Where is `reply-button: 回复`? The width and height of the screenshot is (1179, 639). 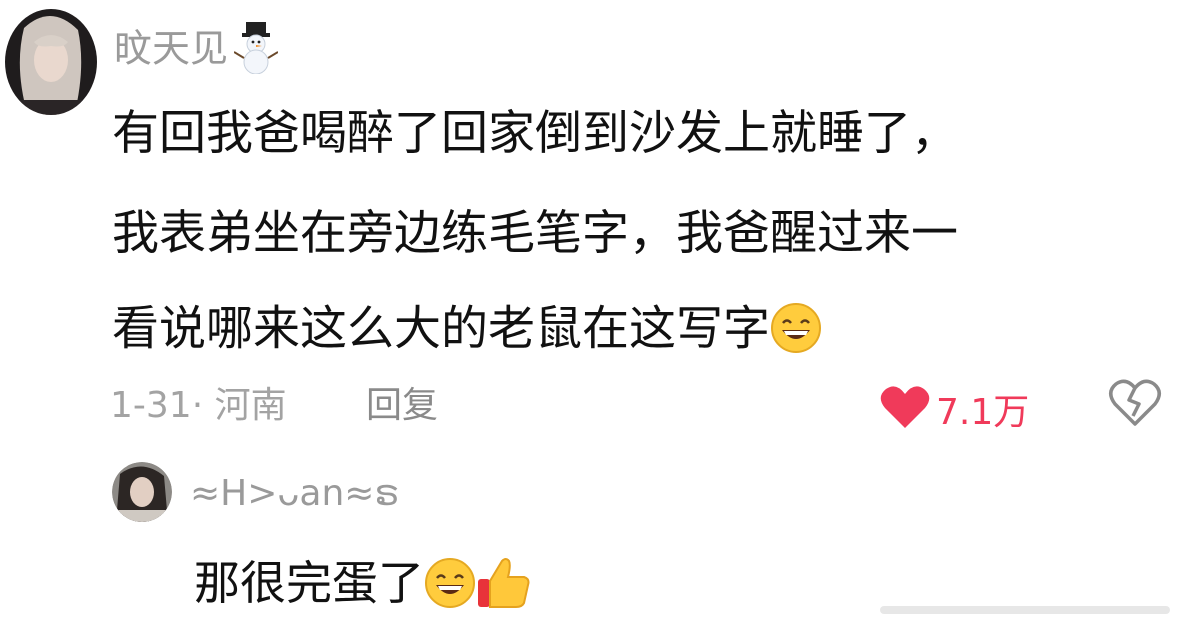
reply-button: 回复 is located at coordinates (402, 406).